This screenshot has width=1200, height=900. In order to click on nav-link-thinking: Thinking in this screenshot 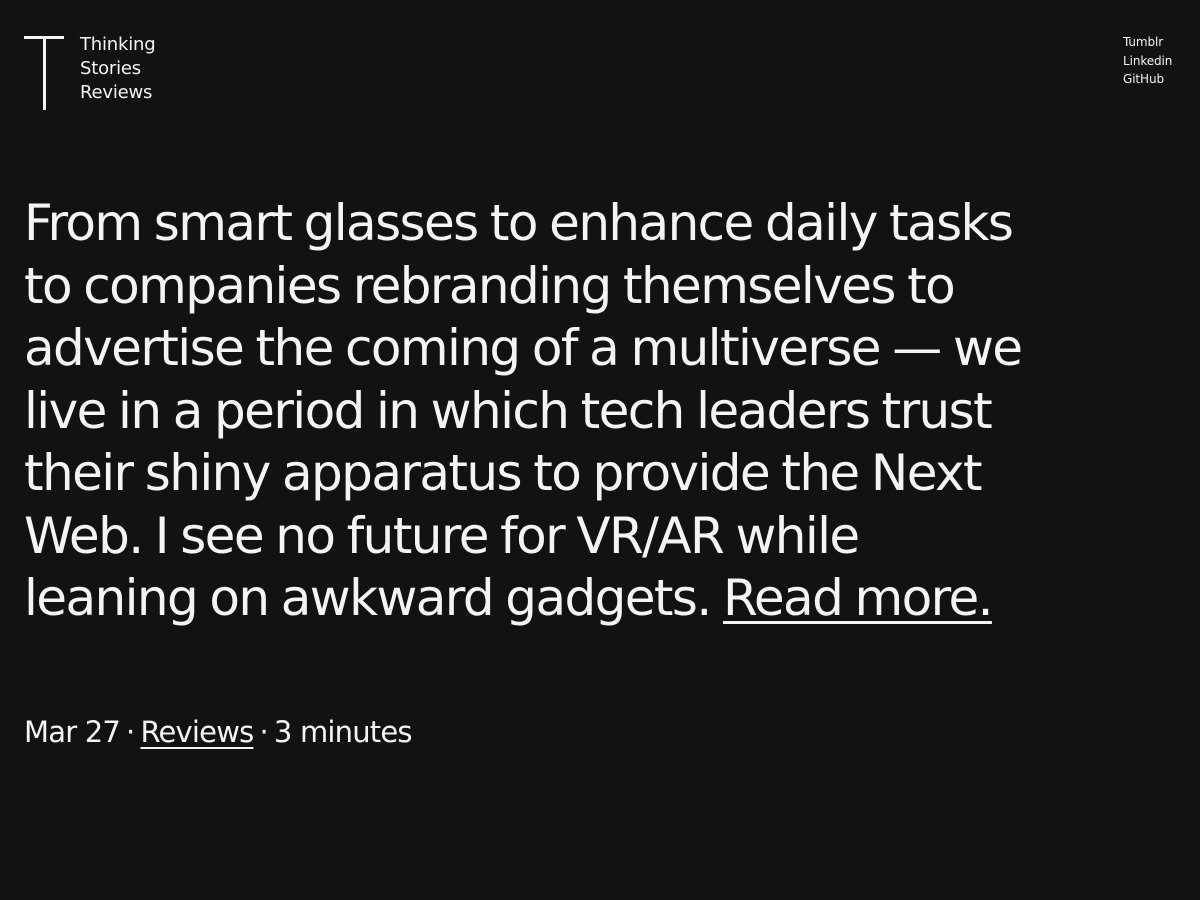, I will do `click(118, 45)`.